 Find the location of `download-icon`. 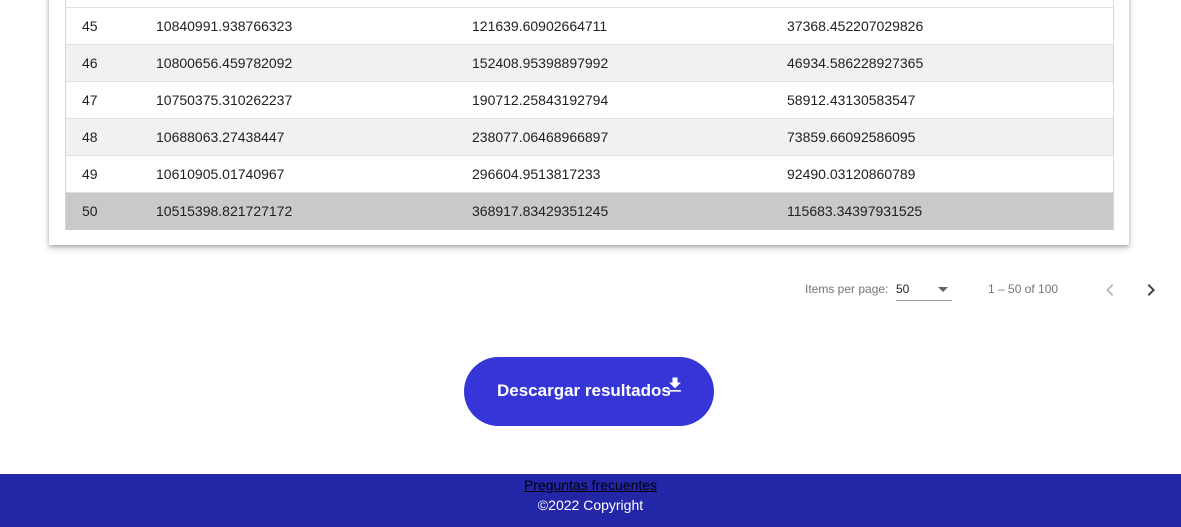

download-icon is located at coordinates (675, 384).